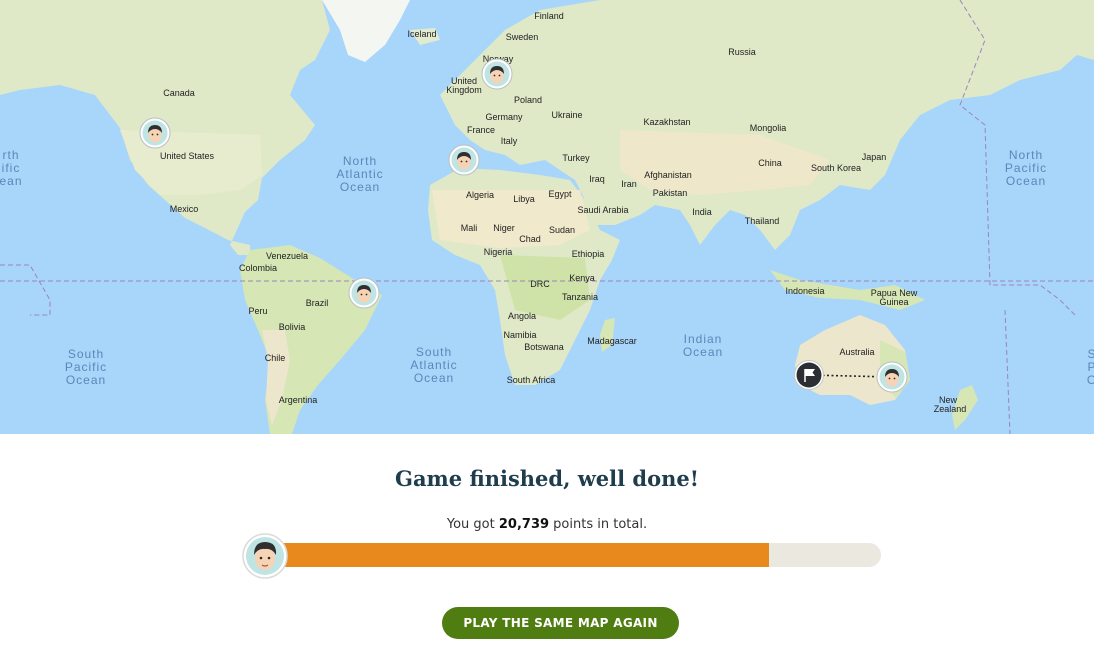  What do you see at coordinates (531, 380) in the screenshot?
I see `country-label: South Africa` at bounding box center [531, 380].